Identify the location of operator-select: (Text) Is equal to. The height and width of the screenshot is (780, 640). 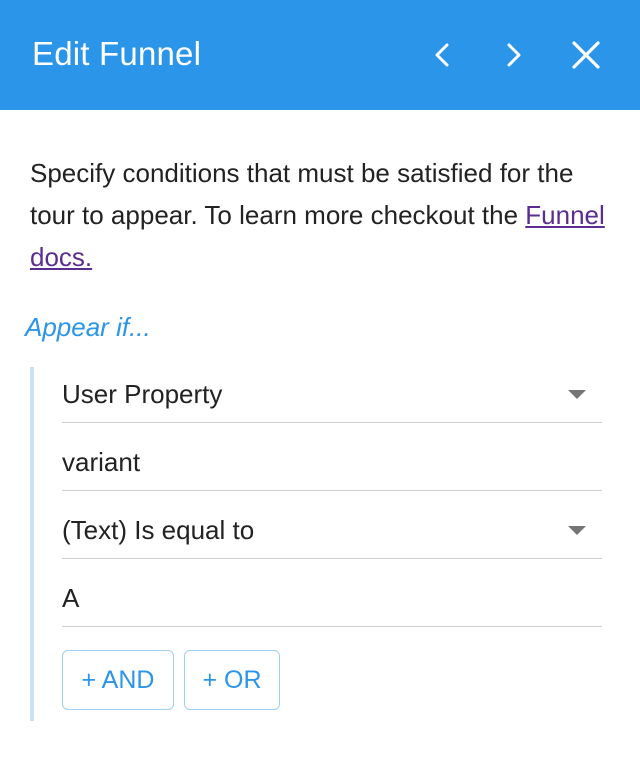
(332, 531).